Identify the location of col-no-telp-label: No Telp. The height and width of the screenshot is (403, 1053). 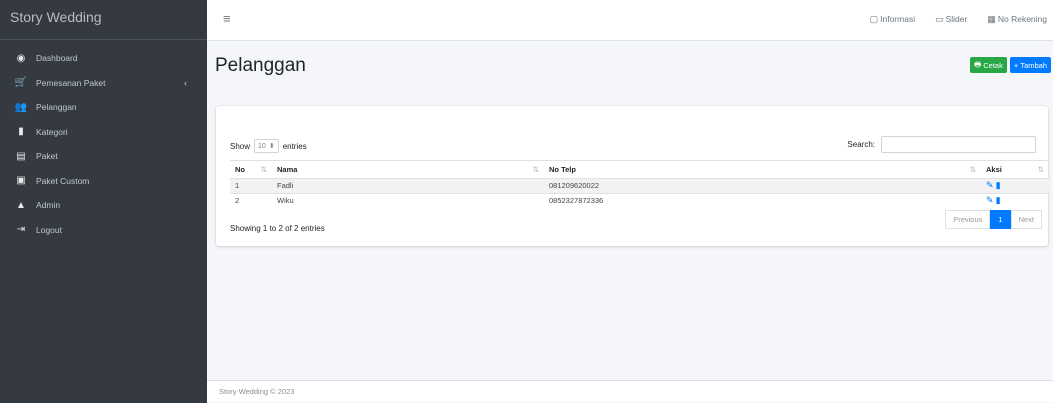
(562, 169).